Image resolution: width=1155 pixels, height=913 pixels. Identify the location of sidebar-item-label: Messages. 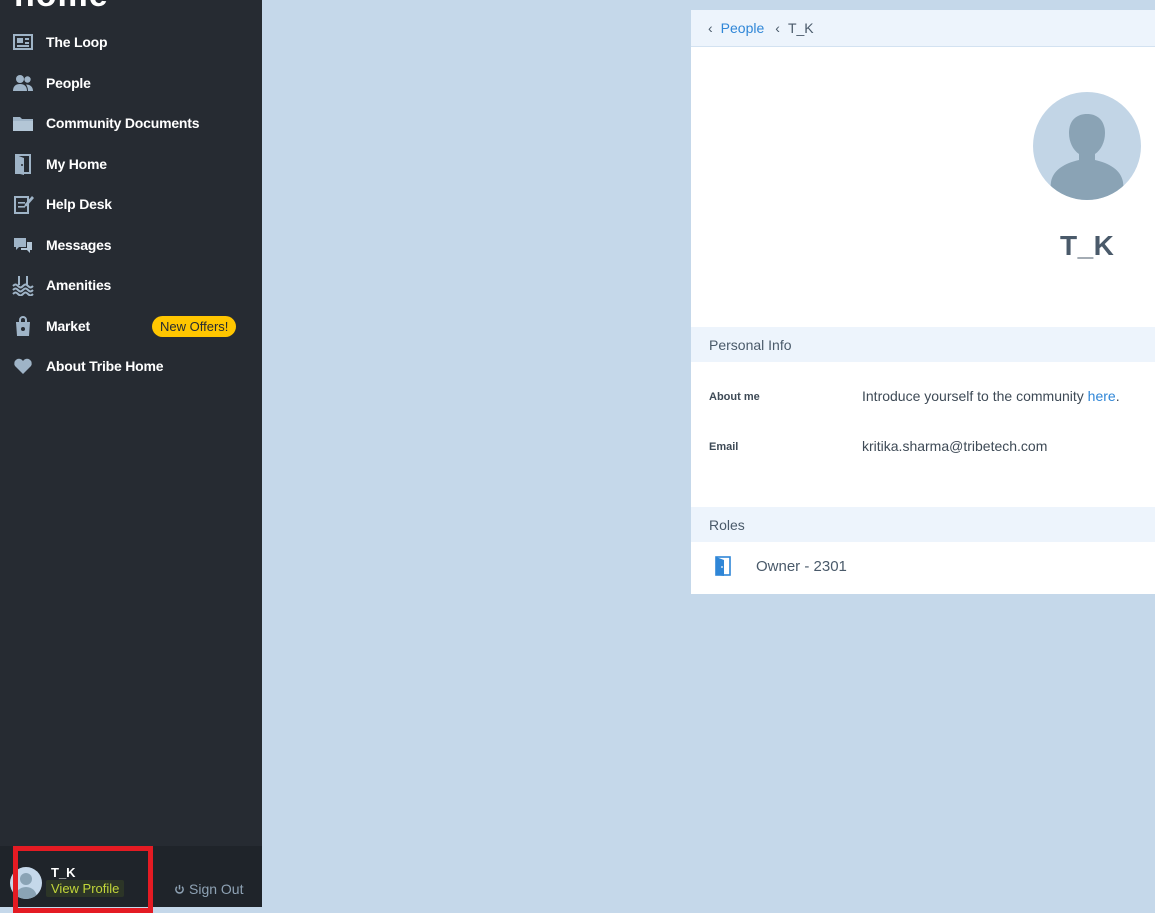
(79, 244).